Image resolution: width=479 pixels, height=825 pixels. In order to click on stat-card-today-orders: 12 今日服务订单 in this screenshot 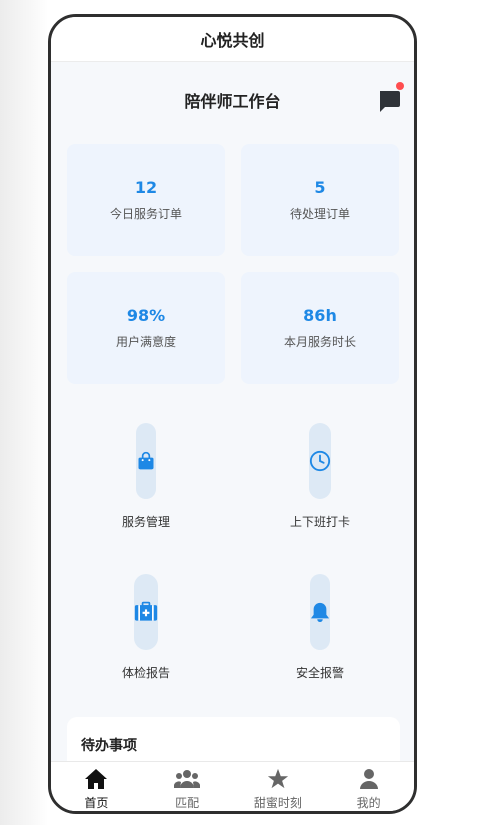, I will do `click(146, 200)`.